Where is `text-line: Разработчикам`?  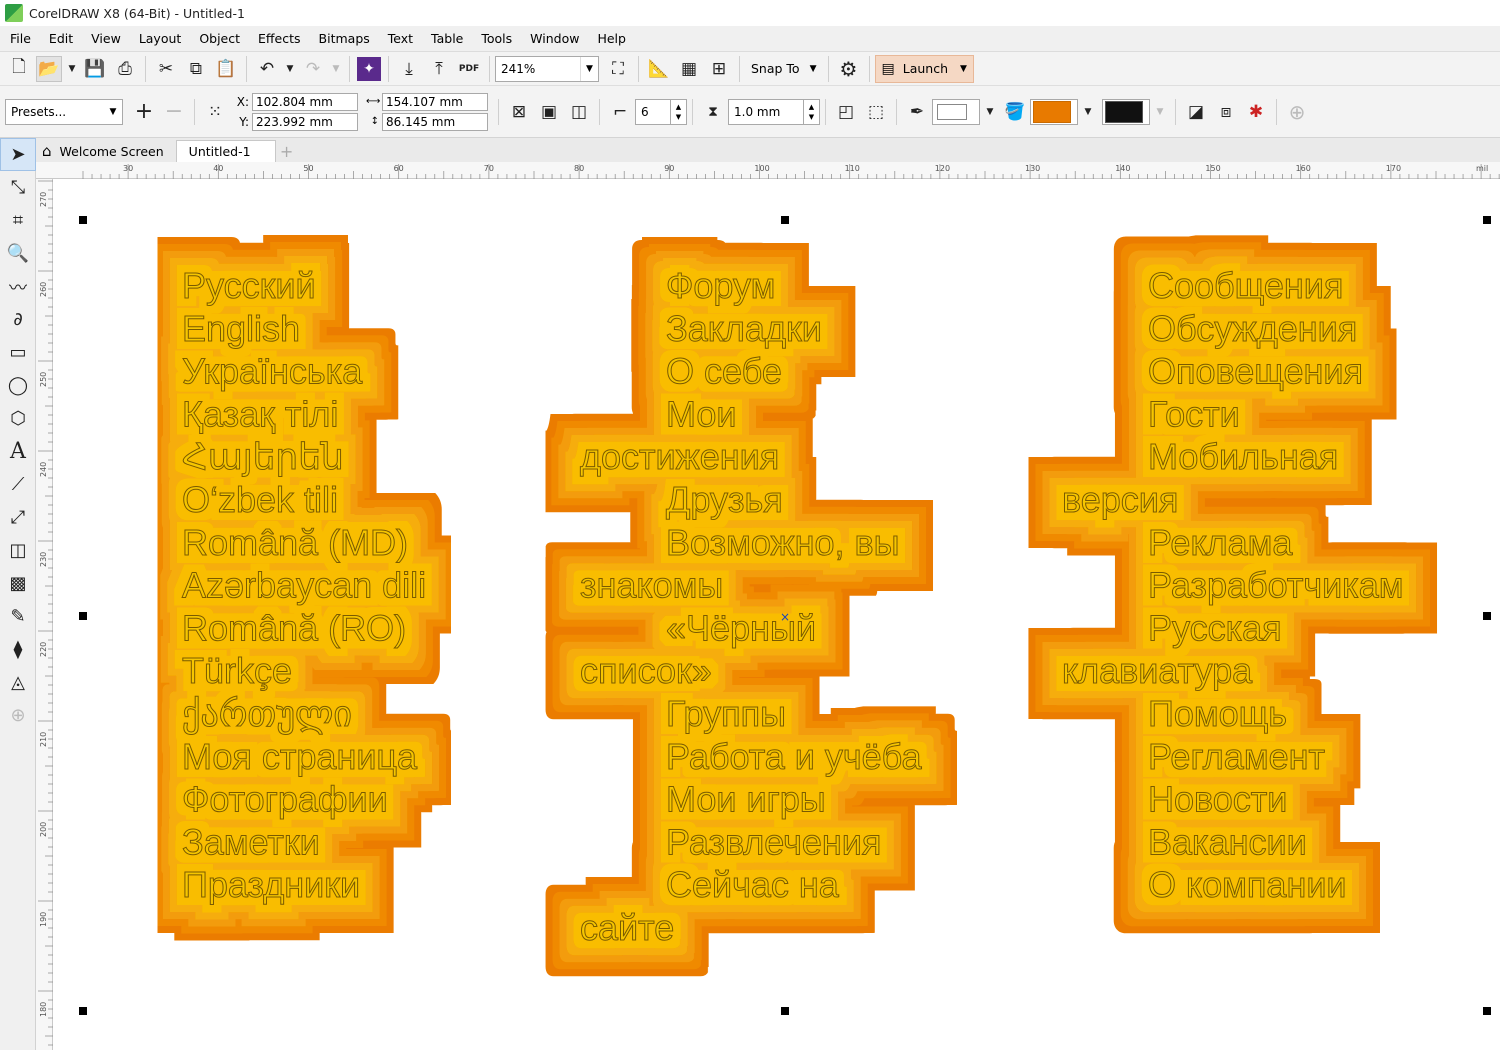 text-line: Разработчикам is located at coordinates (1276, 585).